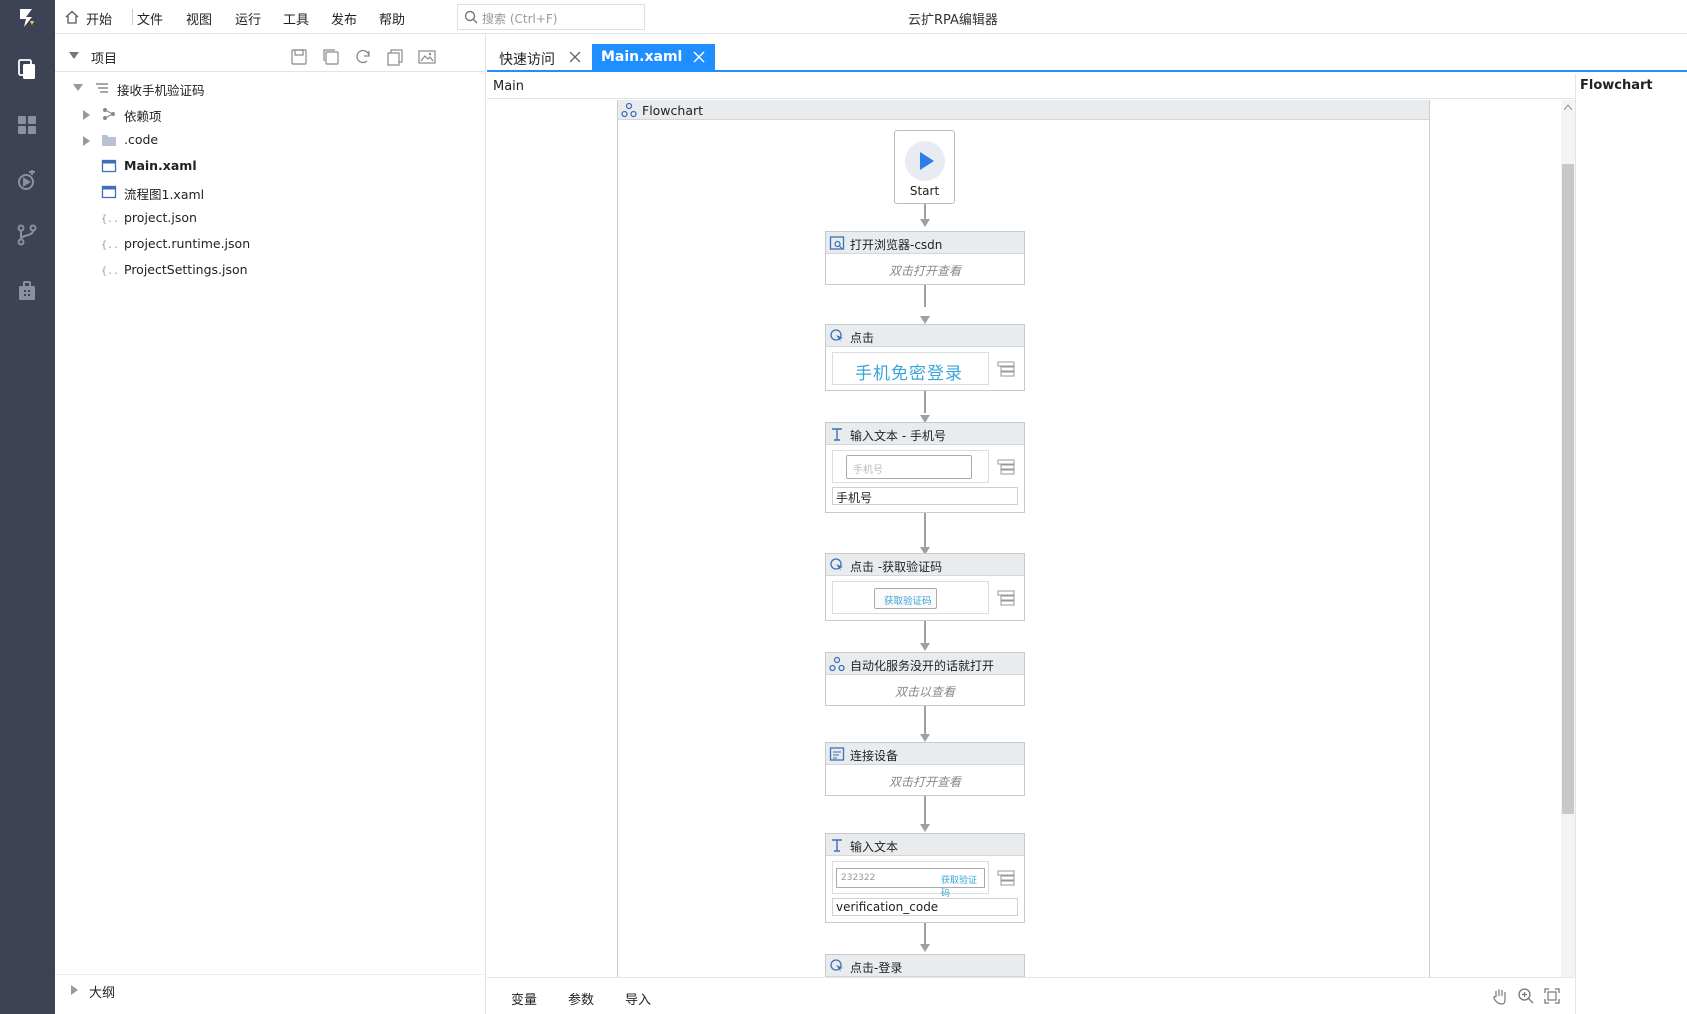 This screenshot has height=1014, width=1687. I want to click on activity-click-get-code: 点击 -获取验证码 获取验证码, so click(925, 587).